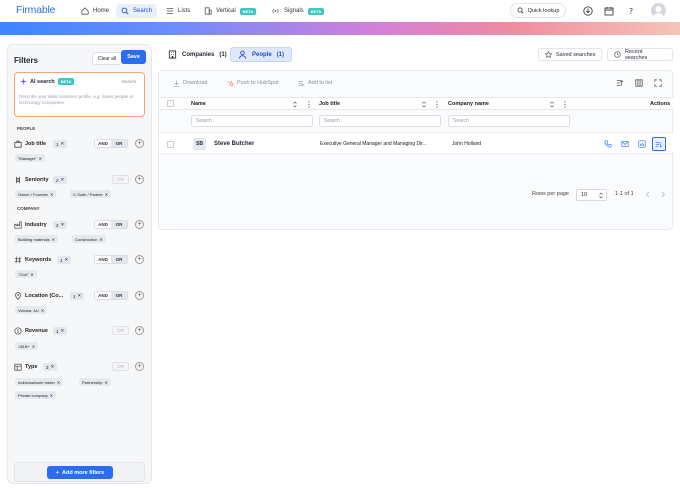 This screenshot has height=489, width=680. Describe the element at coordinates (509, 121) in the screenshot. I see `company-search-input: Search` at that location.